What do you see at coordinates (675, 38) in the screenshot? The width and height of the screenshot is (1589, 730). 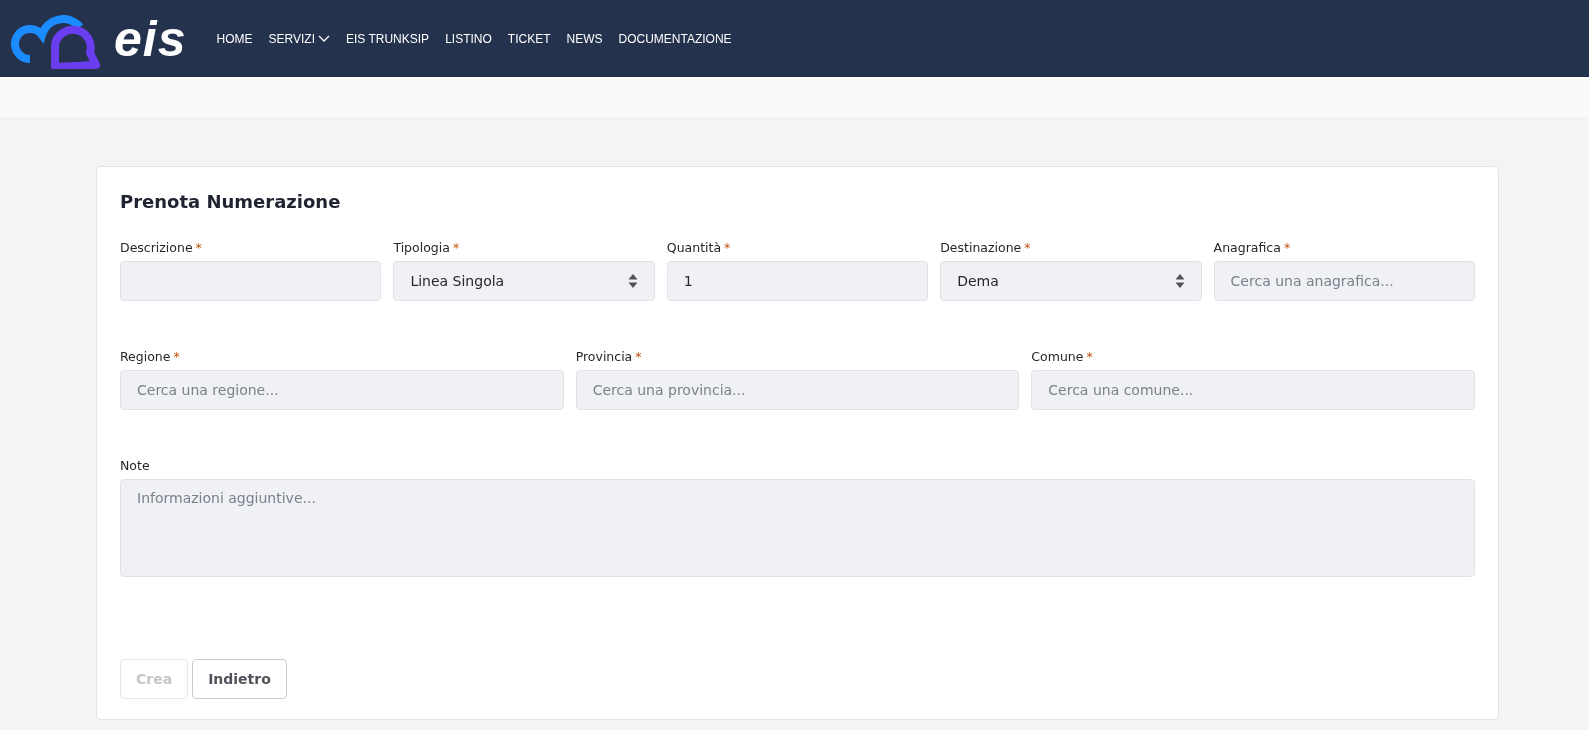 I see `nav-link: DOCUMENTAZIONE` at bounding box center [675, 38].